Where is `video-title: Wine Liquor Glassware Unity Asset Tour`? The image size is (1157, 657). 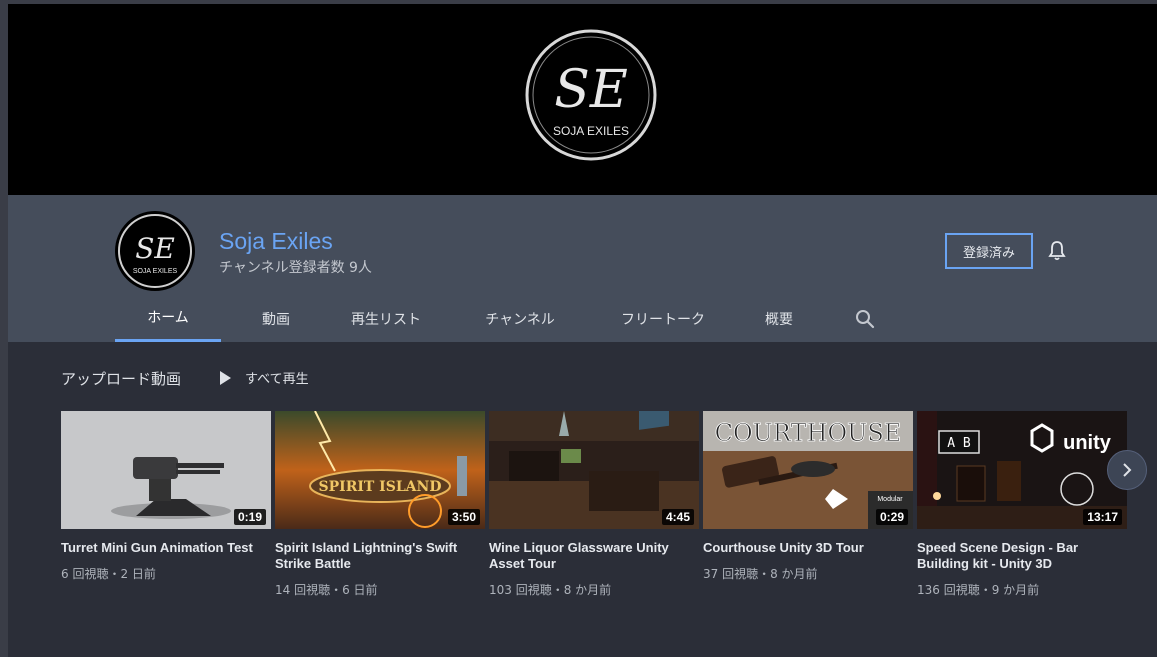
video-title: Wine Liquor Glassware Unity Asset Tour is located at coordinates (591, 556).